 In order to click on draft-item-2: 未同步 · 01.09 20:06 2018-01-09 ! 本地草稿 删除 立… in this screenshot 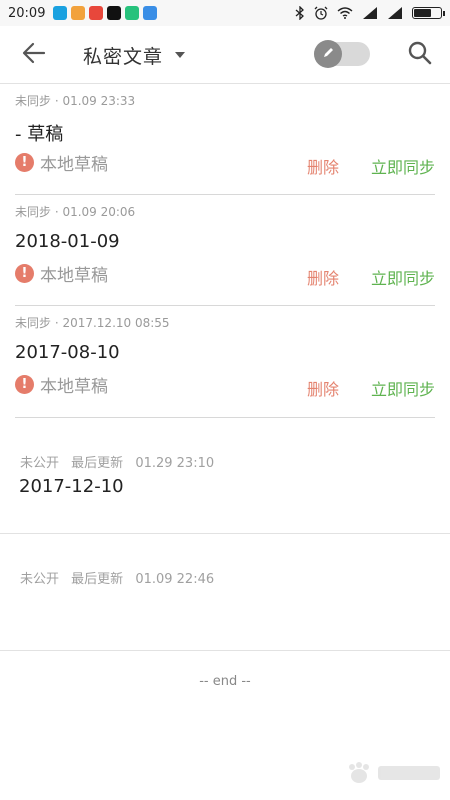, I will do `click(225, 250)`.